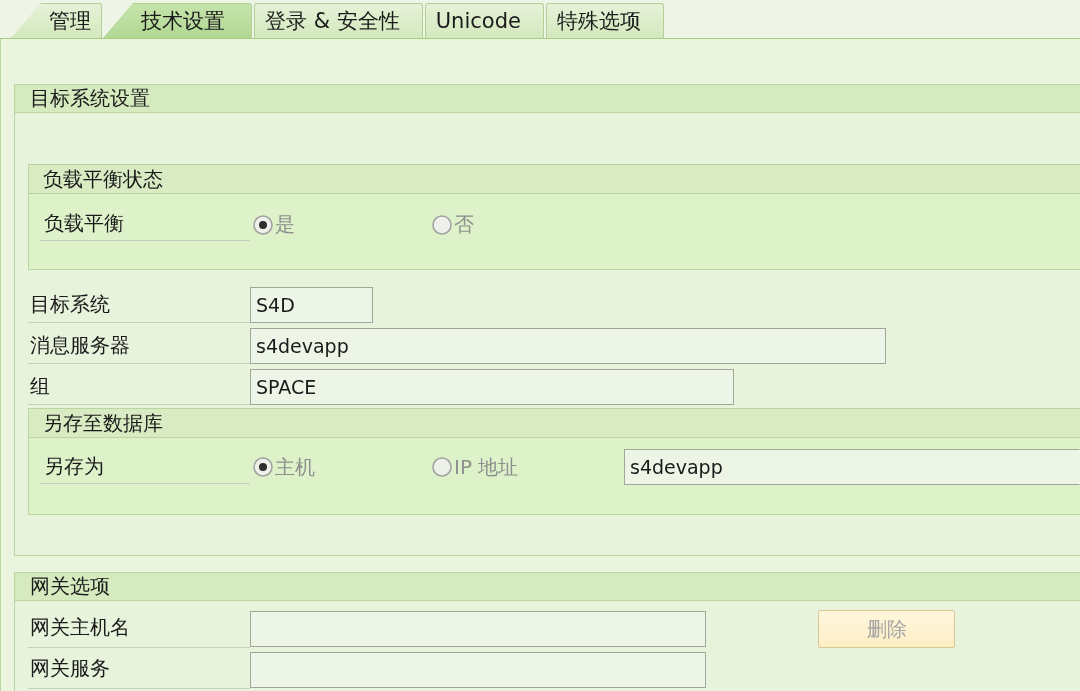  I want to click on text-field: S4D, so click(311, 305).